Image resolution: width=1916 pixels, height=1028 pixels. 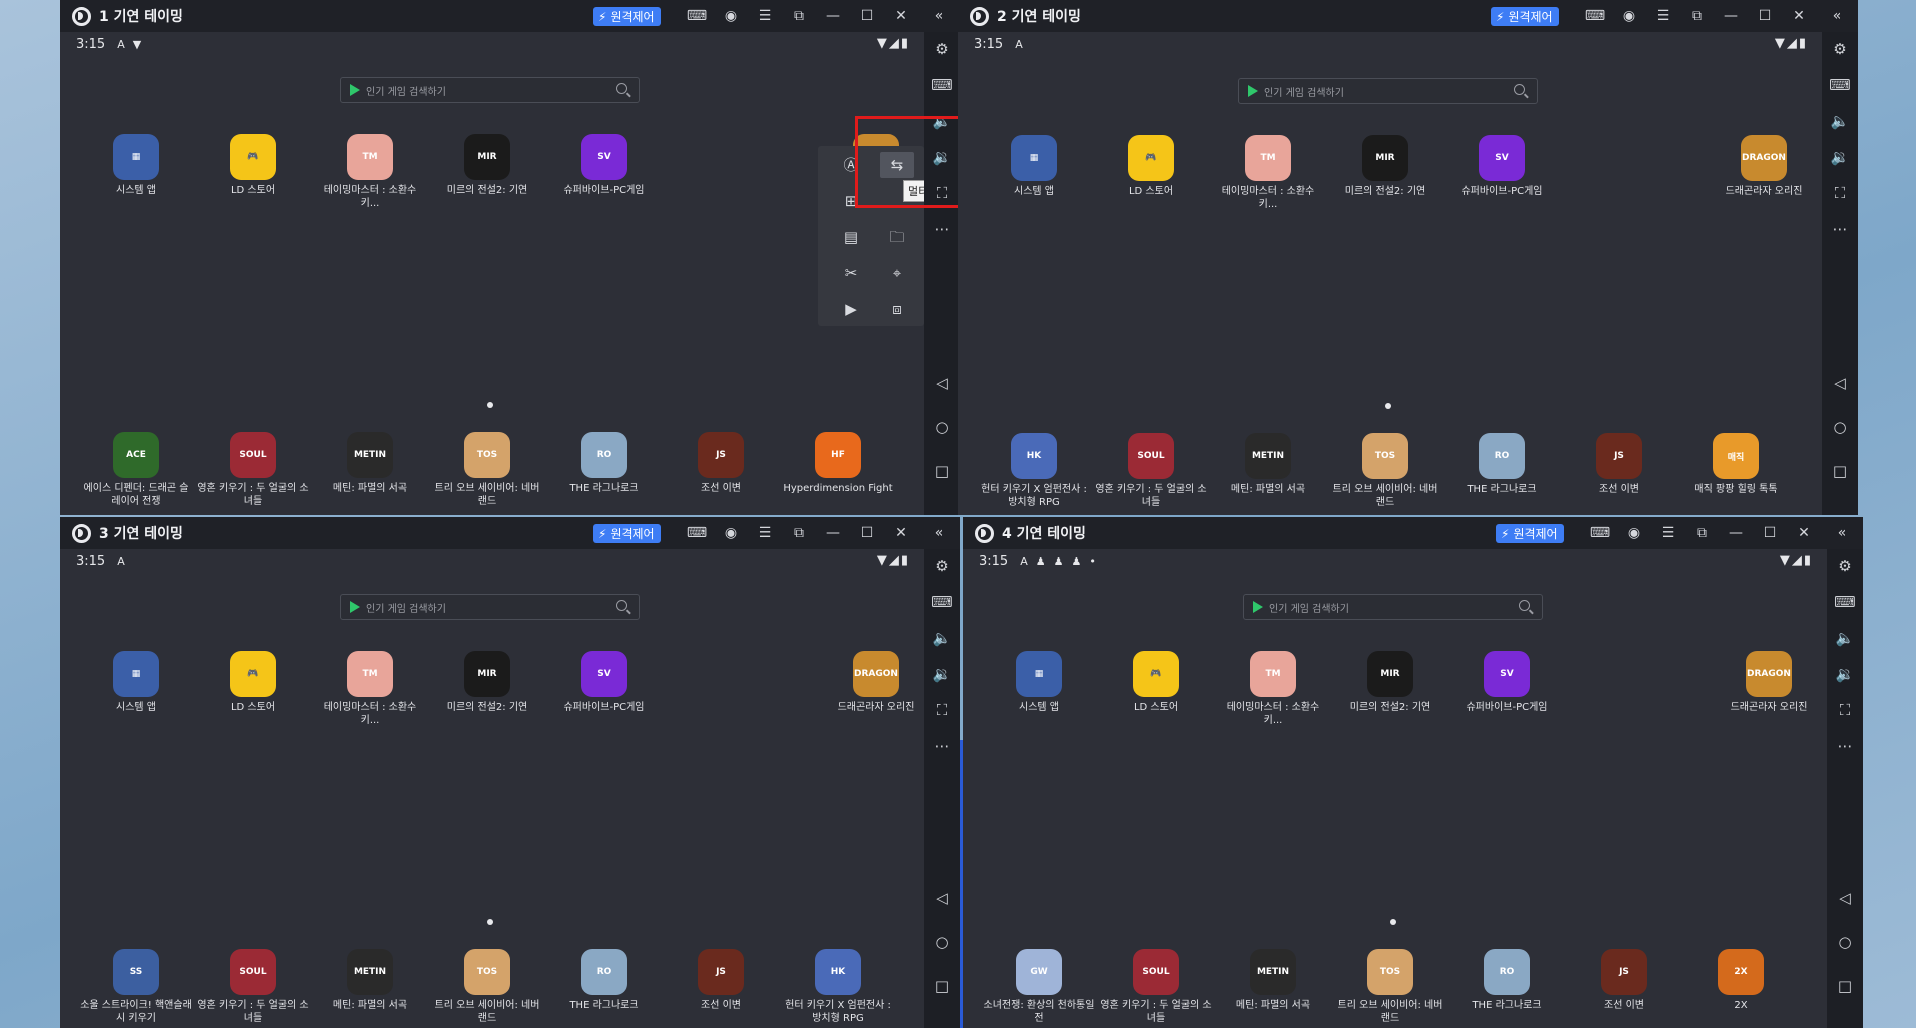 What do you see at coordinates (1736, 464) in the screenshot?
I see `app-bottom: 매직 매직 팡팡 힐링 톡톡` at bounding box center [1736, 464].